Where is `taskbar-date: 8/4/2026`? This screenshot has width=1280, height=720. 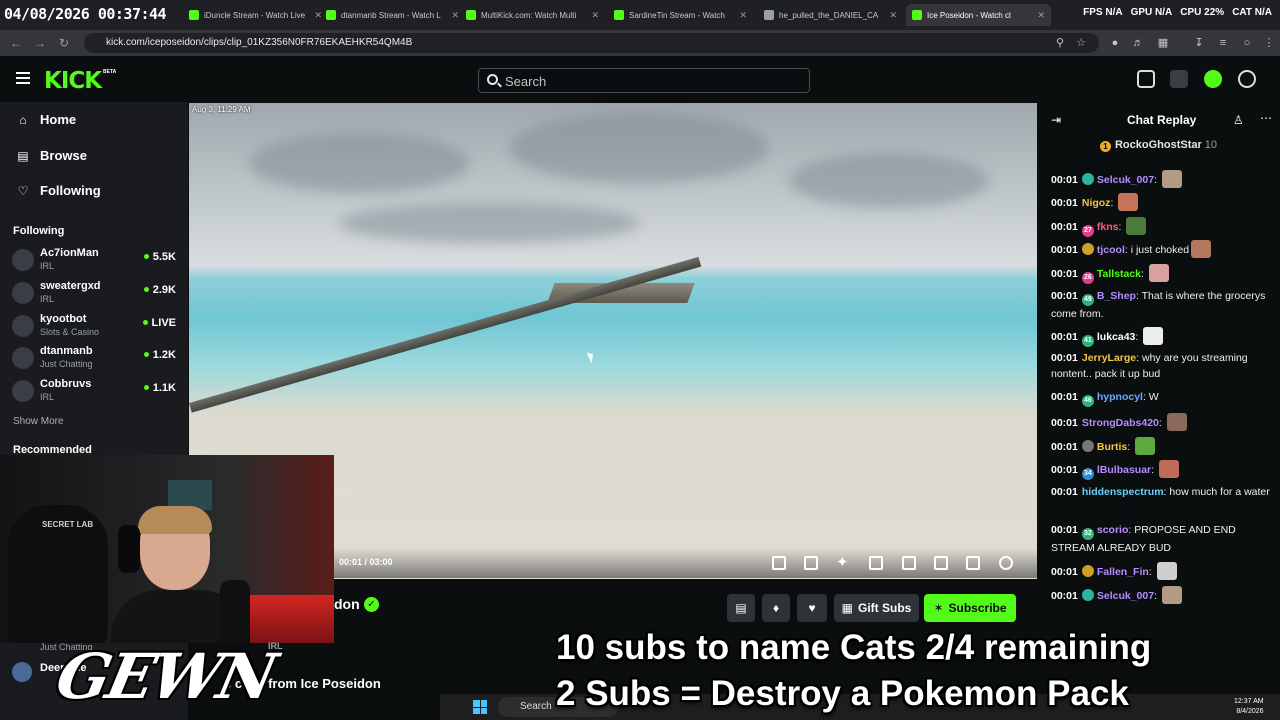 taskbar-date: 8/4/2026 is located at coordinates (1250, 711).